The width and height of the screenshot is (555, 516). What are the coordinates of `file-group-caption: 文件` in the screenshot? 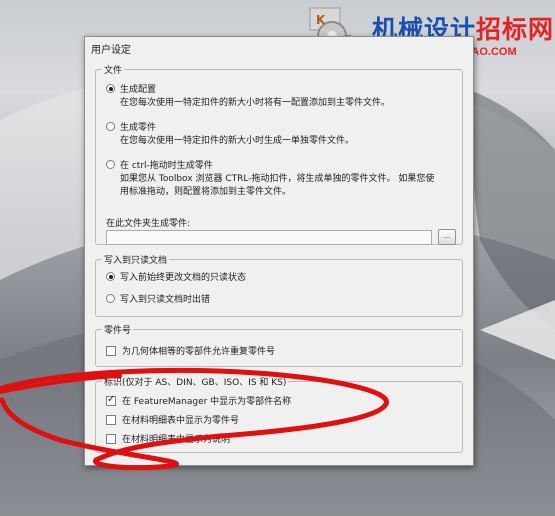 It's located at (113, 69).